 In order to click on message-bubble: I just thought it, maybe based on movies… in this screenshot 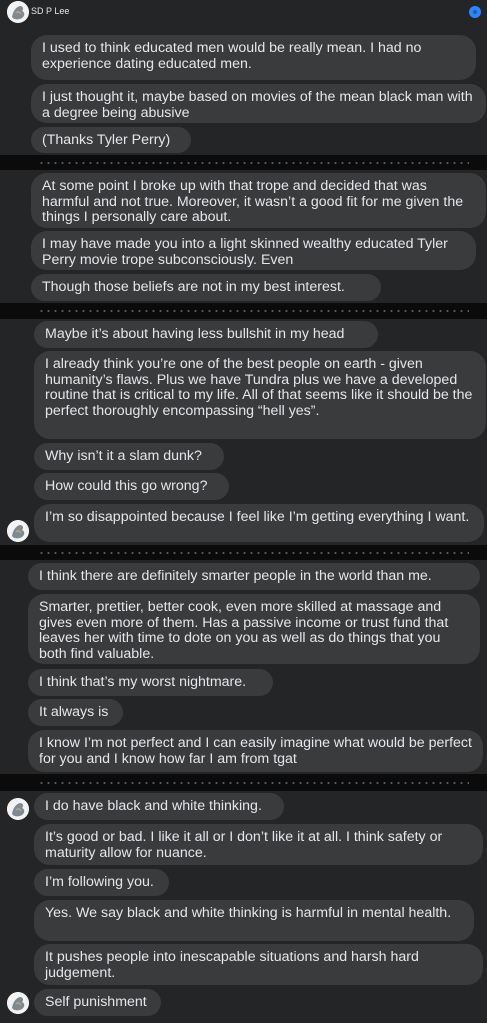, I will do `click(258, 103)`.